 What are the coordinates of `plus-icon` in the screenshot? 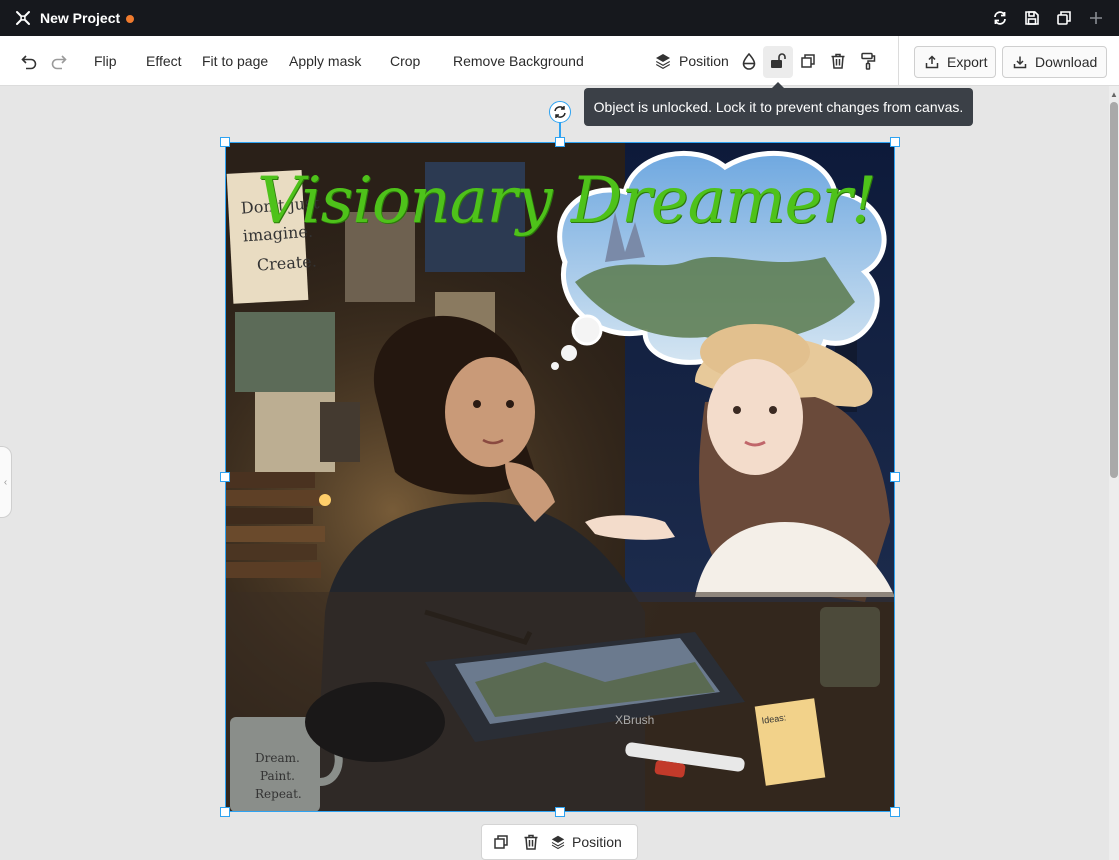 It's located at (1096, 18).